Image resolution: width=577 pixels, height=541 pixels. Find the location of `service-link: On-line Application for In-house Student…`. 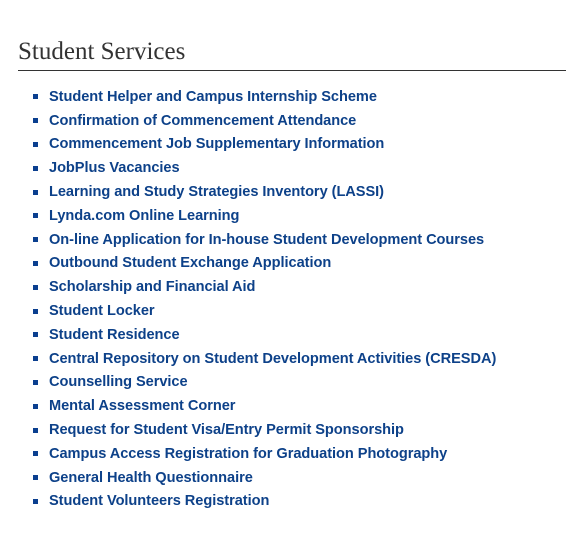

service-link: On-line Application for In-house Student… is located at coordinates (266, 240).